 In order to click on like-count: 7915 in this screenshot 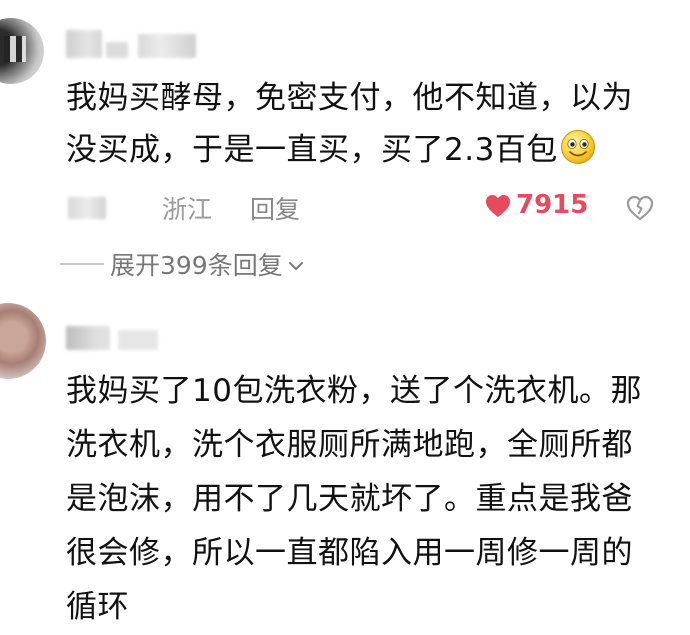, I will do `click(552, 205)`.